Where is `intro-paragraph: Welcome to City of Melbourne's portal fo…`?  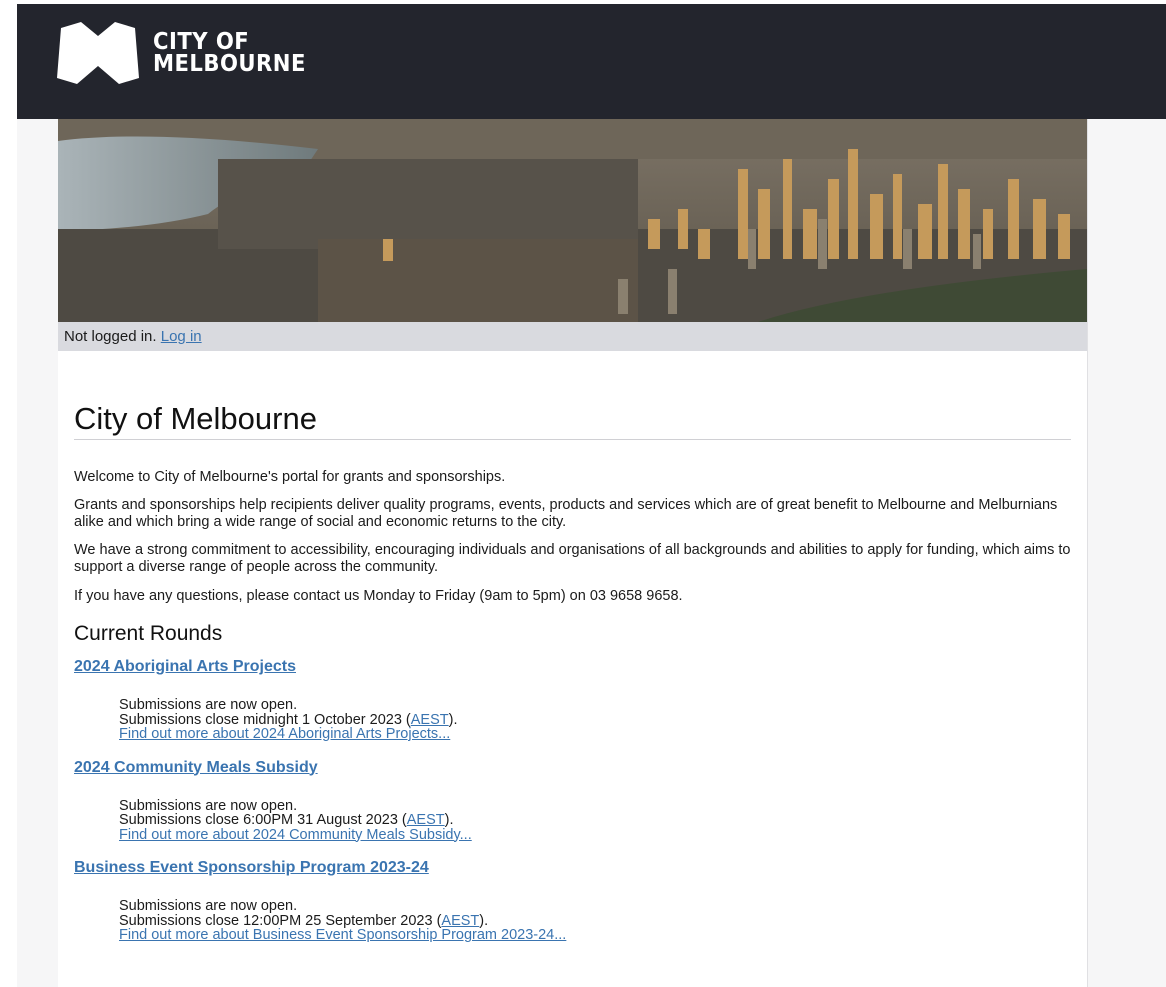
intro-paragraph: Welcome to City of Melbourne's portal fo… is located at coordinates (290, 477).